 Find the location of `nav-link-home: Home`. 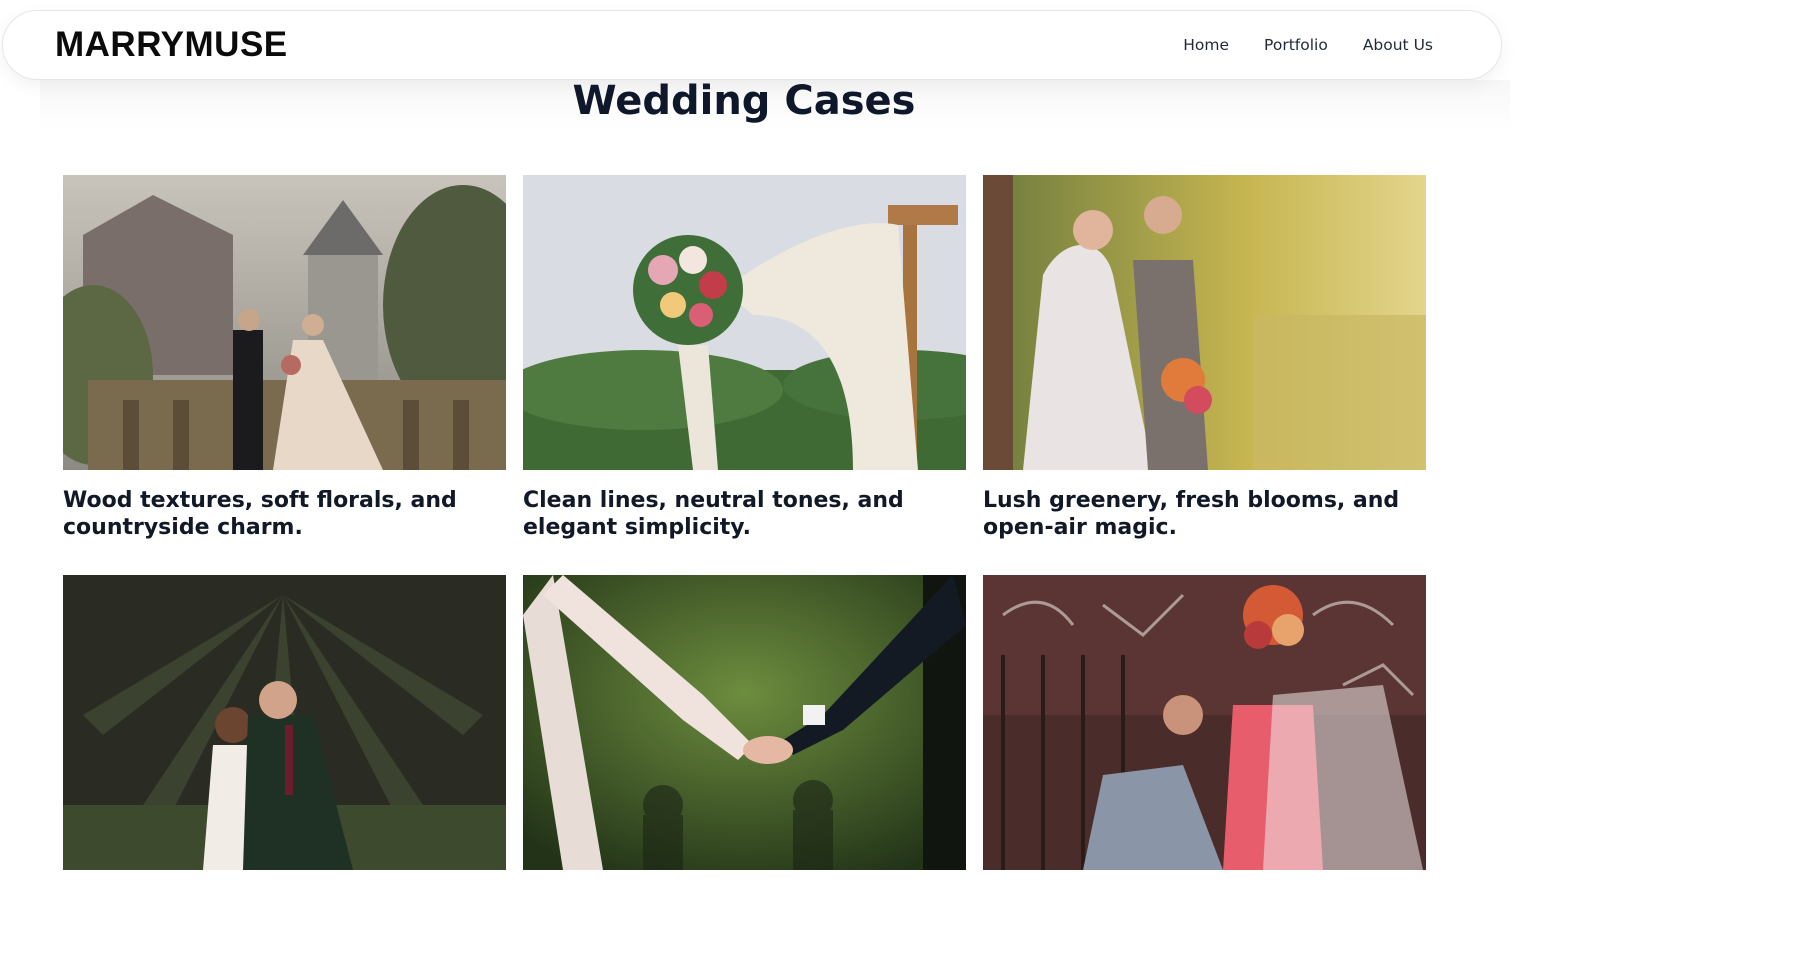

nav-link-home: Home is located at coordinates (1206, 45).